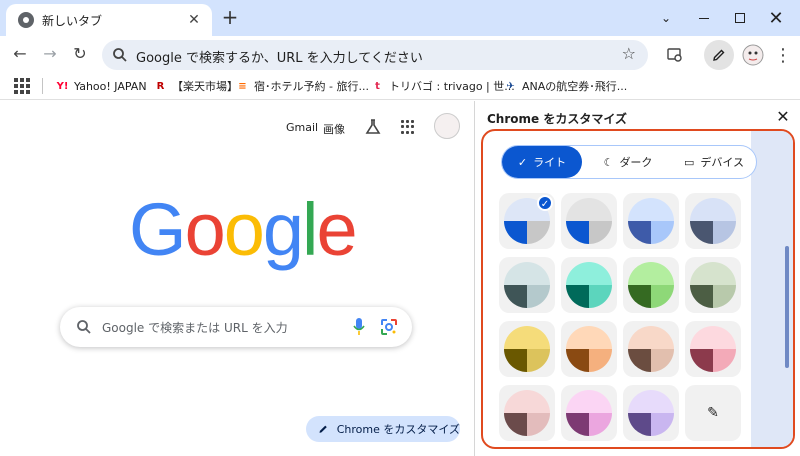 The image size is (800, 456). I want to click on tab-title: 新しいタブ, so click(72, 21).